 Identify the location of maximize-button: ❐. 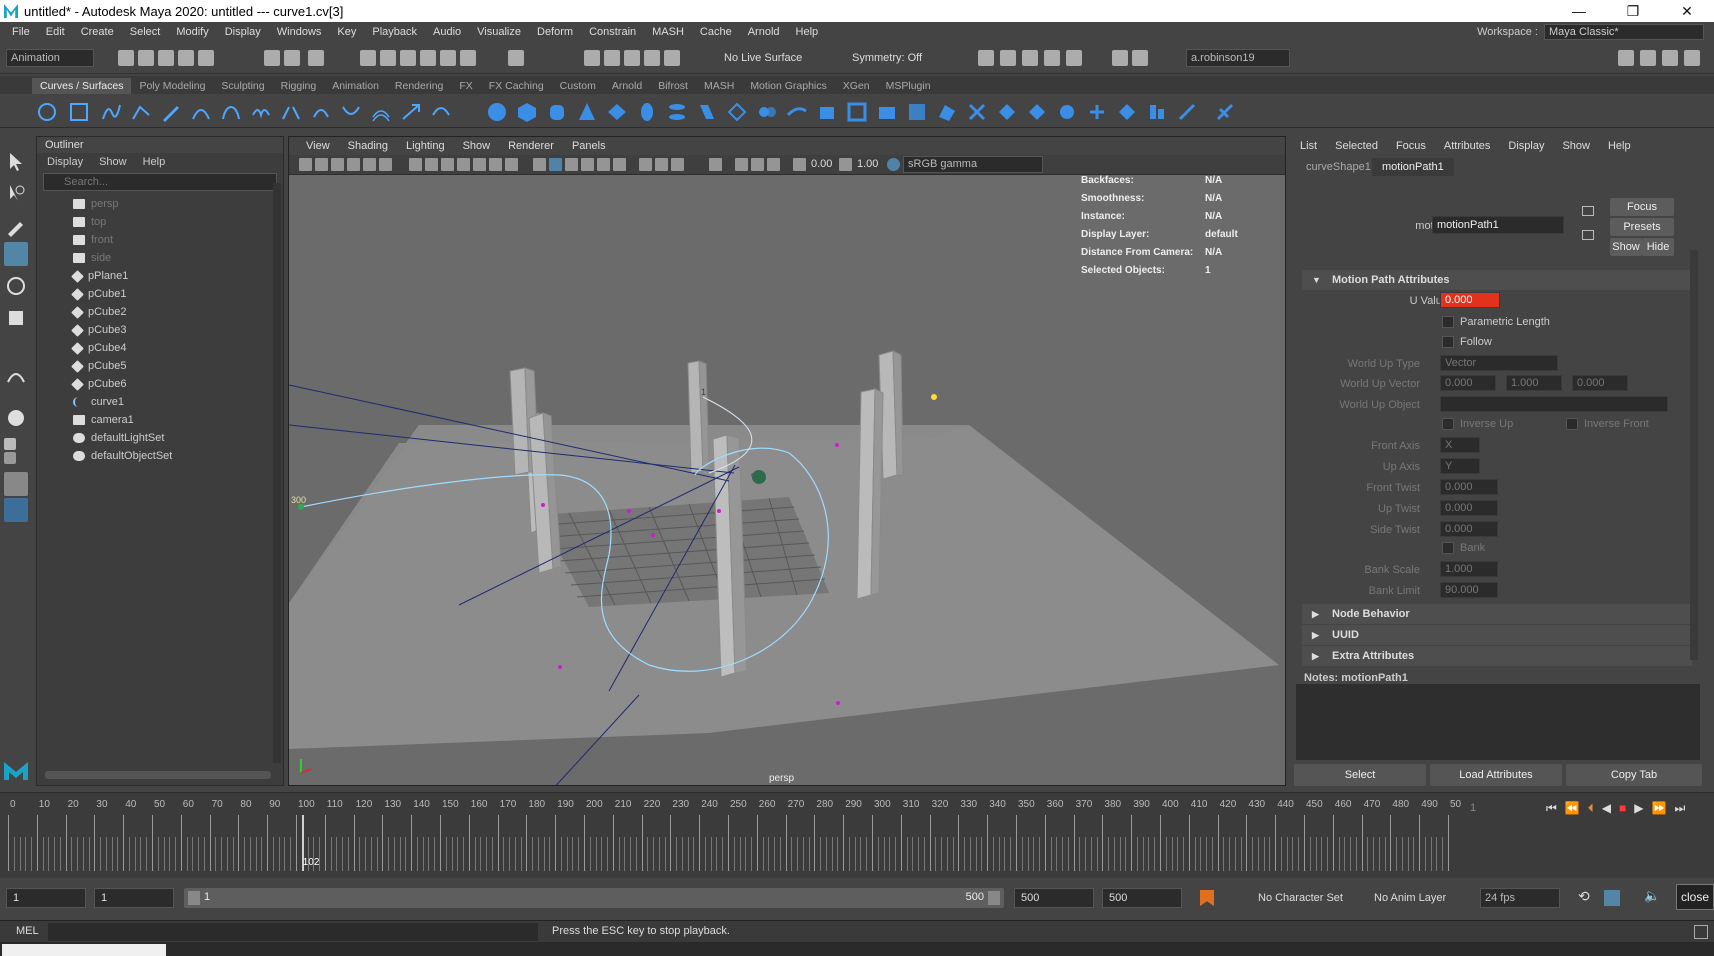
(1633, 11).